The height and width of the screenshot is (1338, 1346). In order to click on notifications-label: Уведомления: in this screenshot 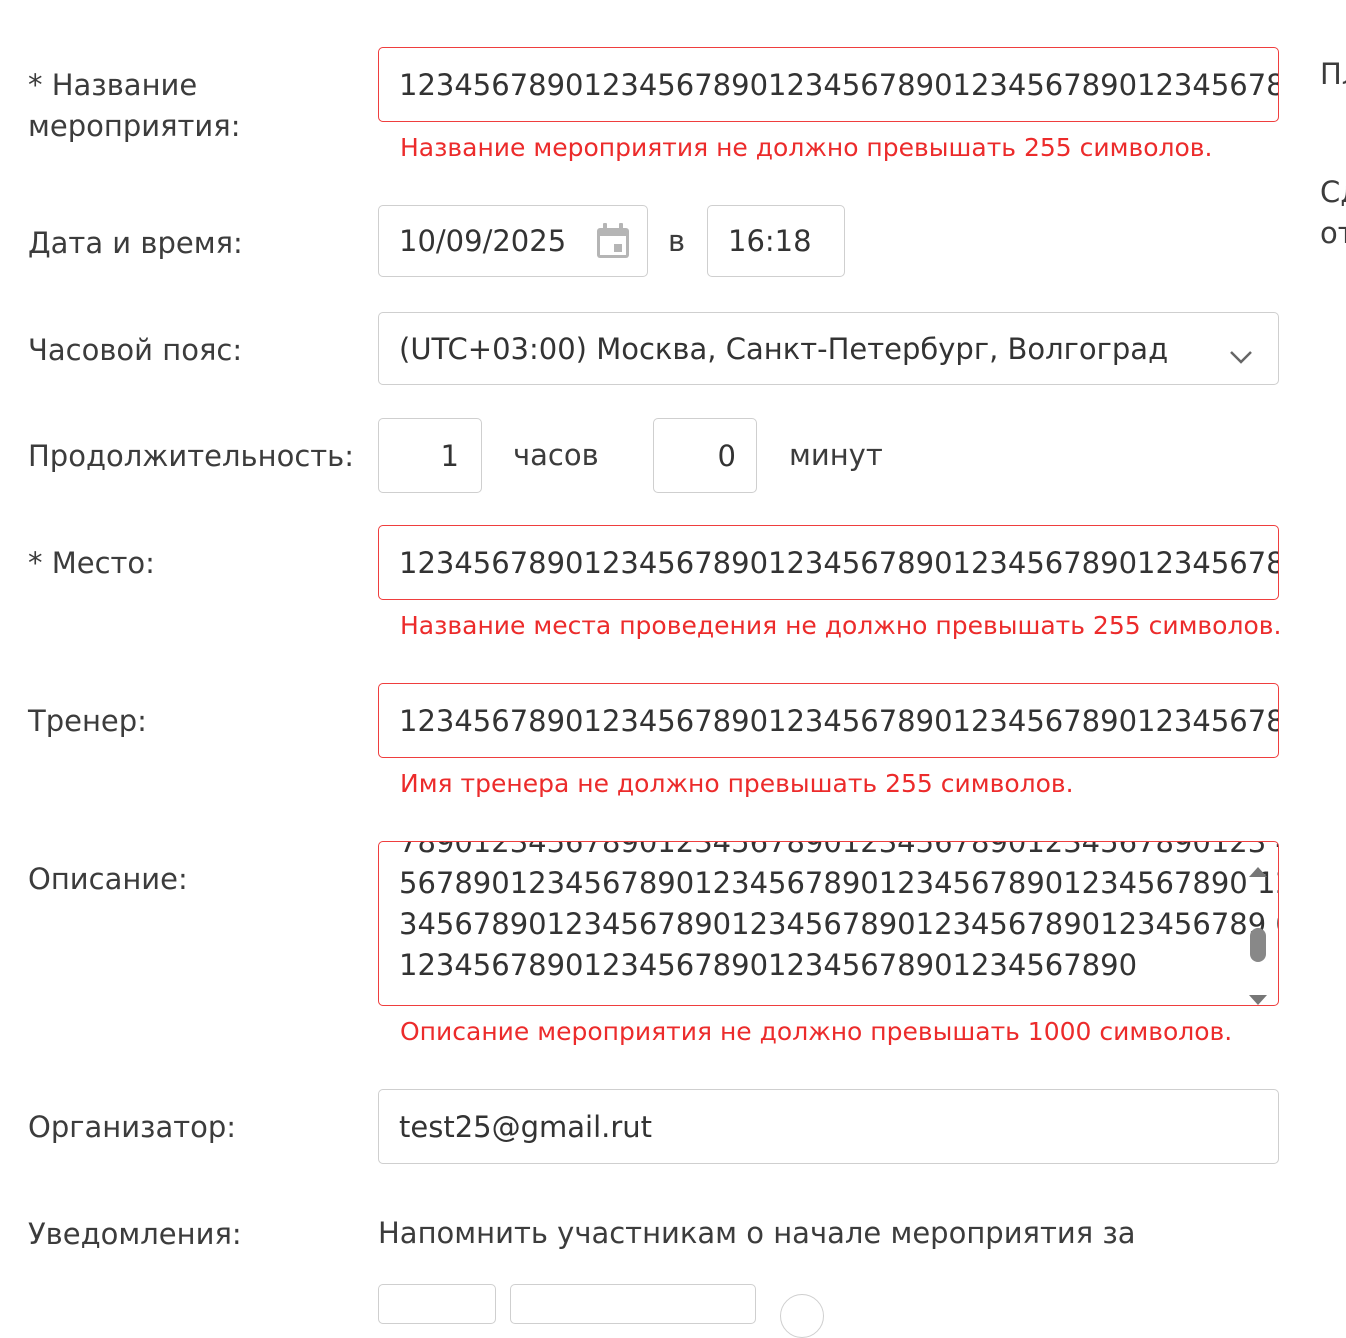, I will do `click(135, 1234)`.